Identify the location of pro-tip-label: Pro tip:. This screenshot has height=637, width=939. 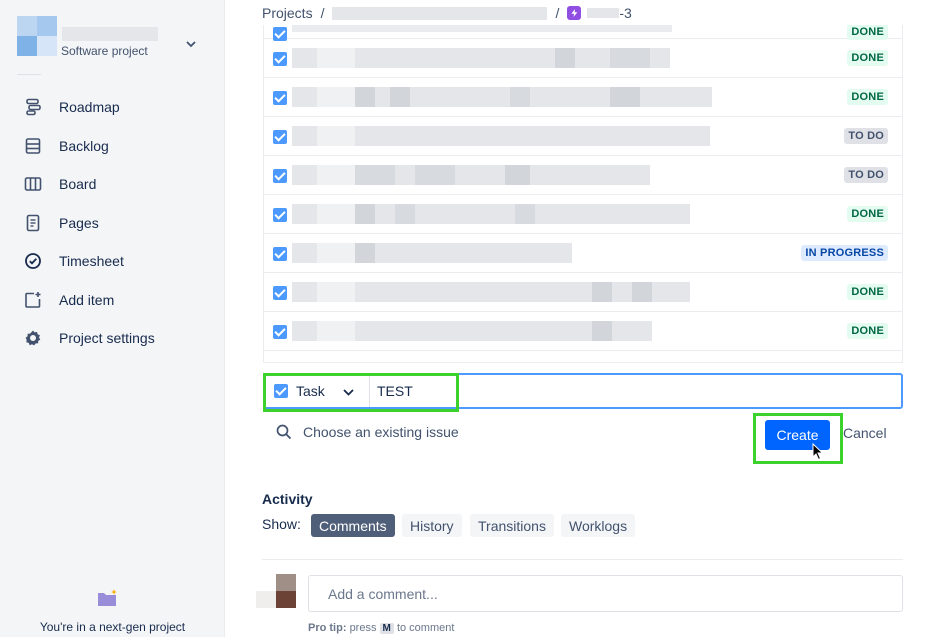
(327, 628).